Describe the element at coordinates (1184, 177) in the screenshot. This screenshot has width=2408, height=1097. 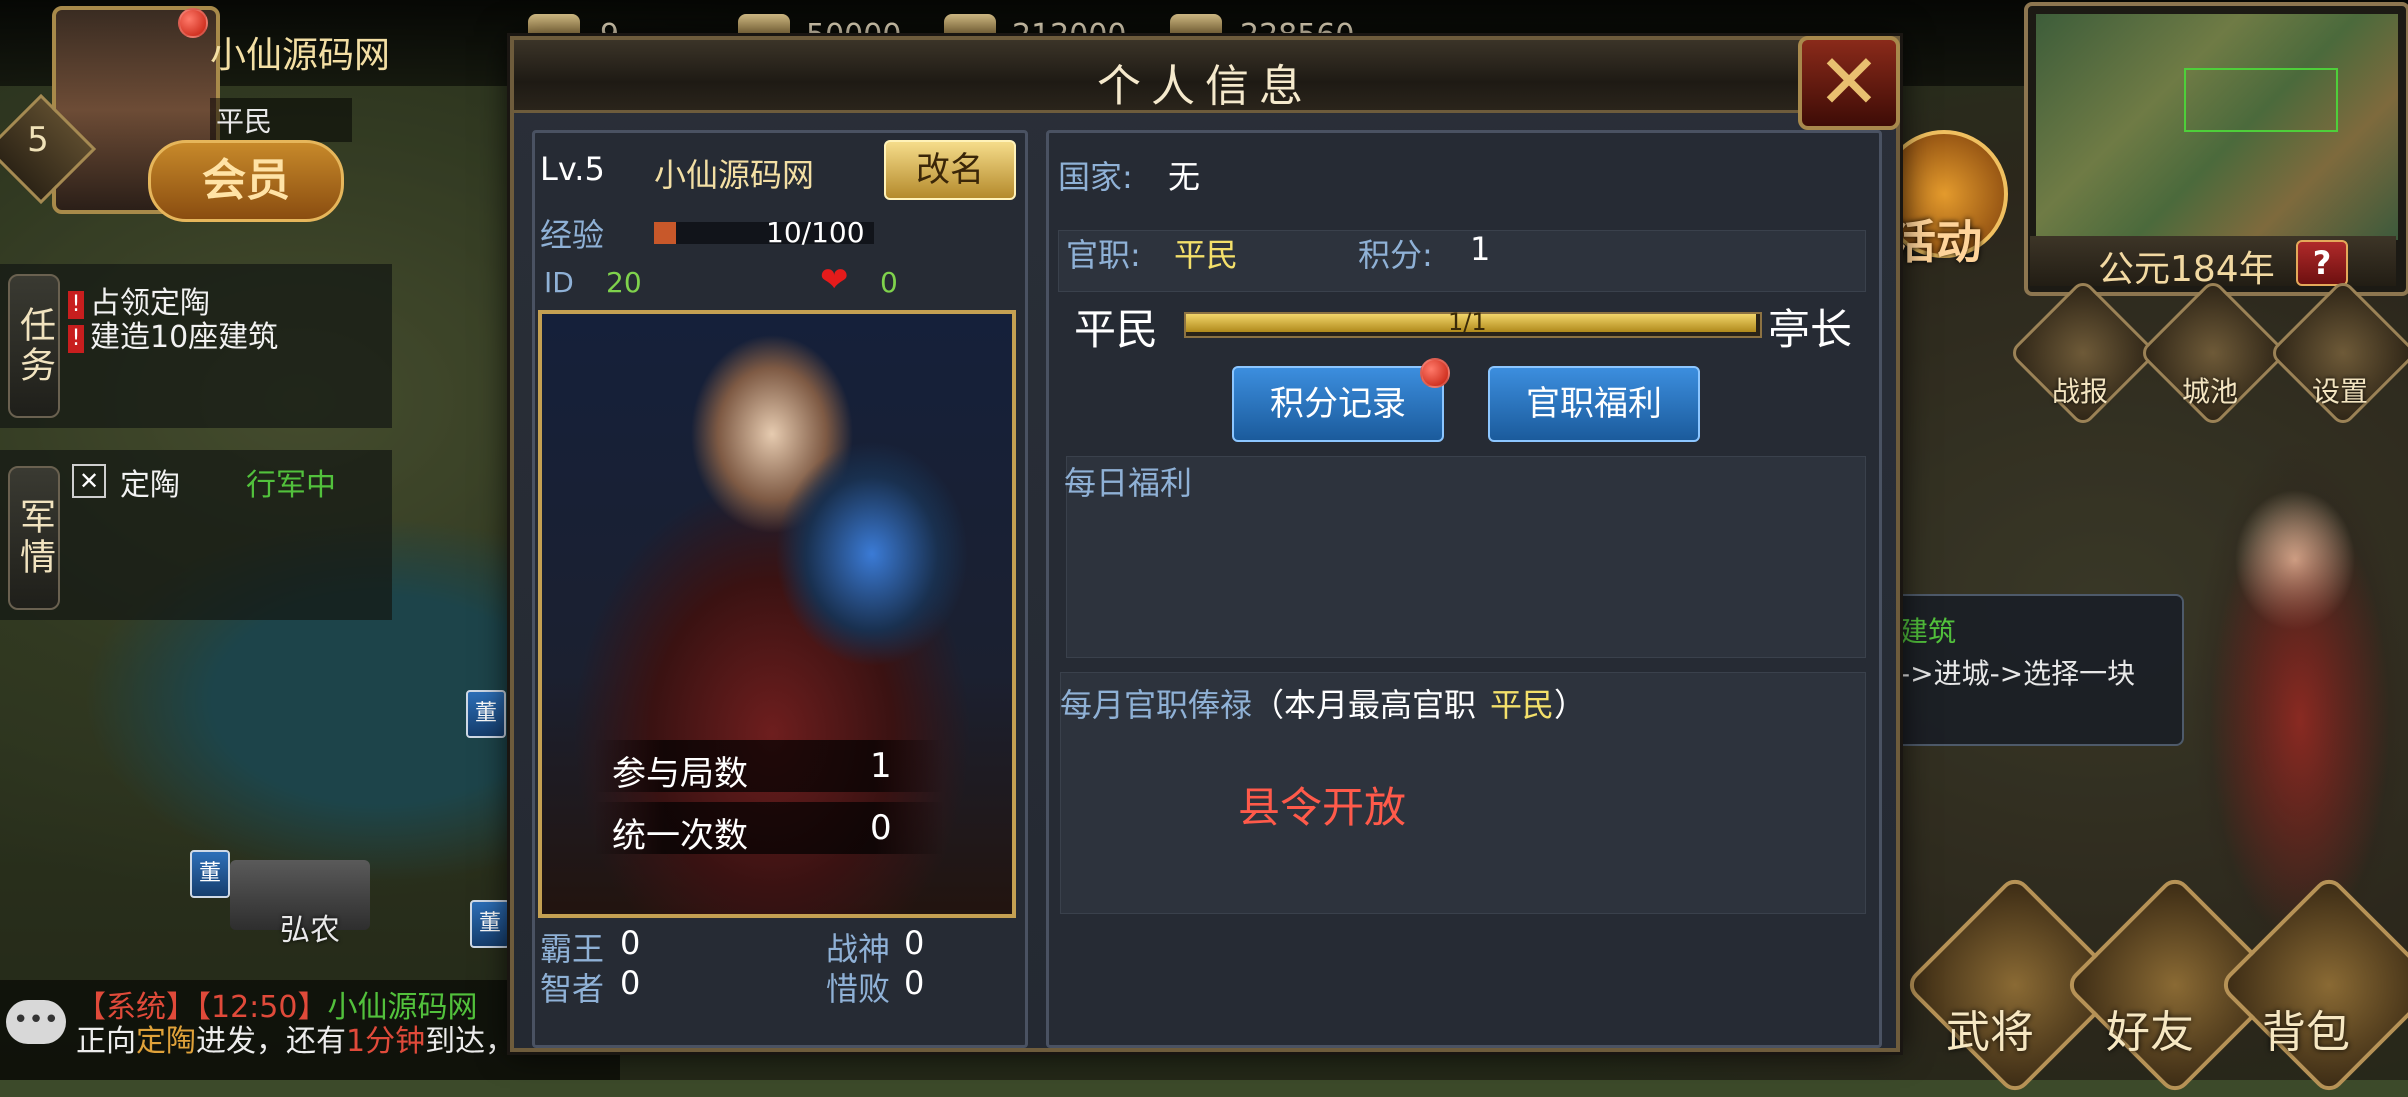
I see `country-value: 无` at that location.